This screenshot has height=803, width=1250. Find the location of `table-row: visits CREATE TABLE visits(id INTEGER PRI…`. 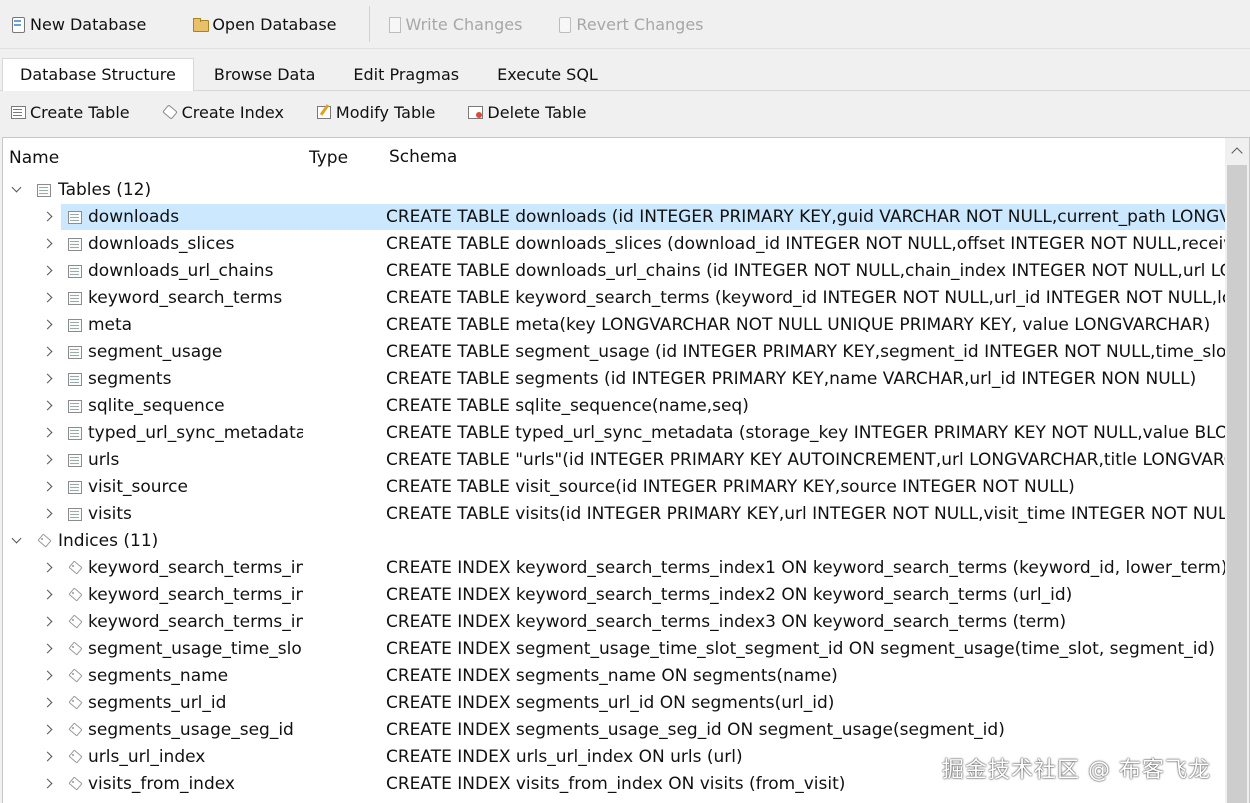

table-row: visits CREATE TABLE visits(id INTEGER PRI… is located at coordinates (614, 514).